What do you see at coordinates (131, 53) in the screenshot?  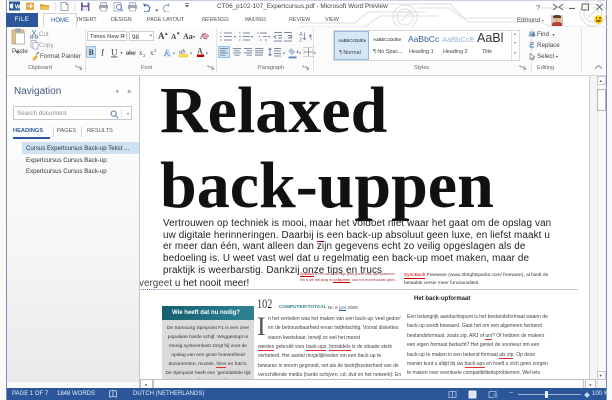 I see `svg-text: abc` at bounding box center [131, 53].